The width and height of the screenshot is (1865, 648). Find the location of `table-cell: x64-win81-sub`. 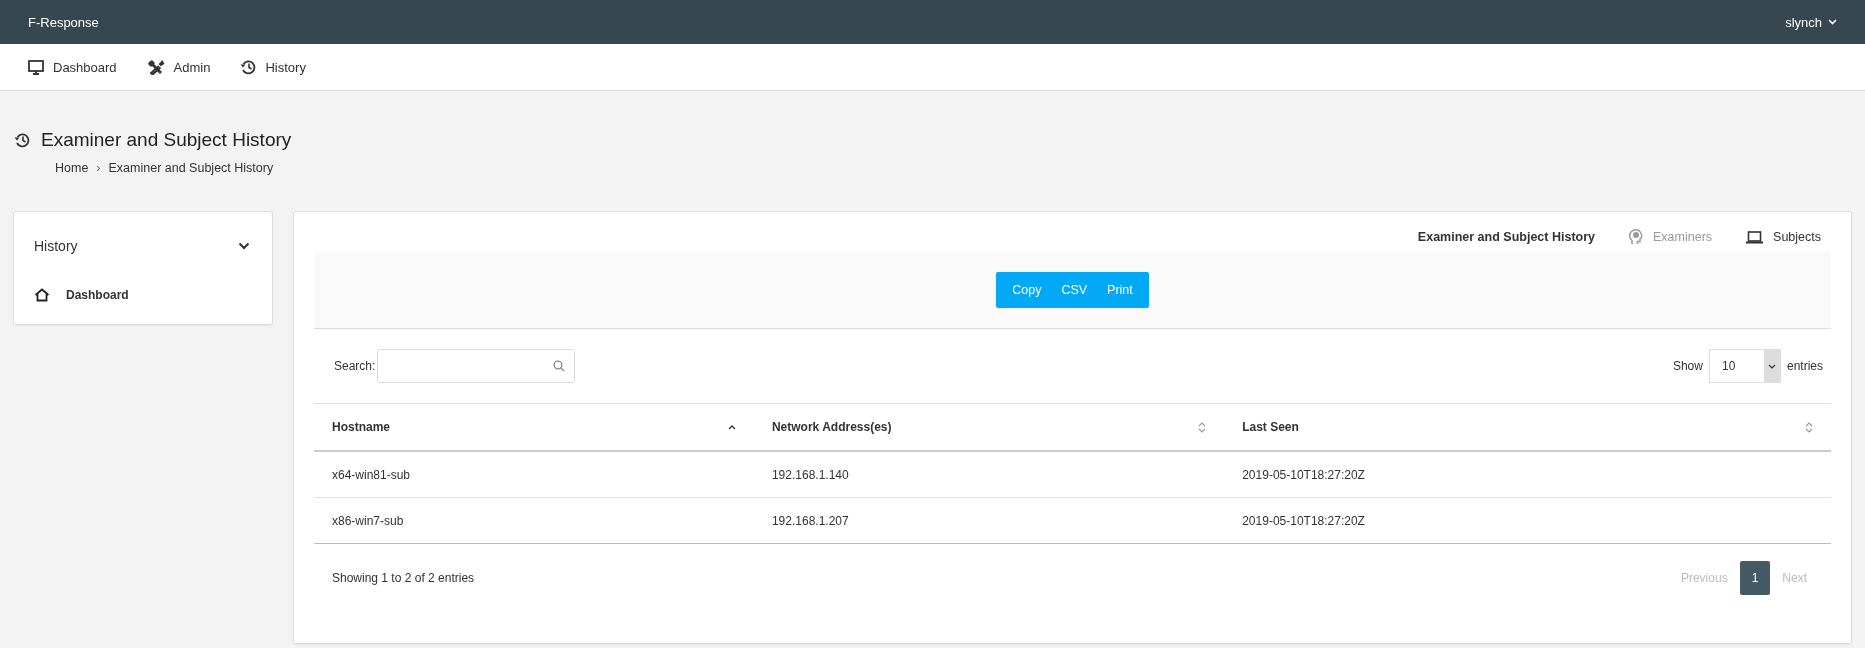

table-cell: x64-win81-sub is located at coordinates (534, 474).